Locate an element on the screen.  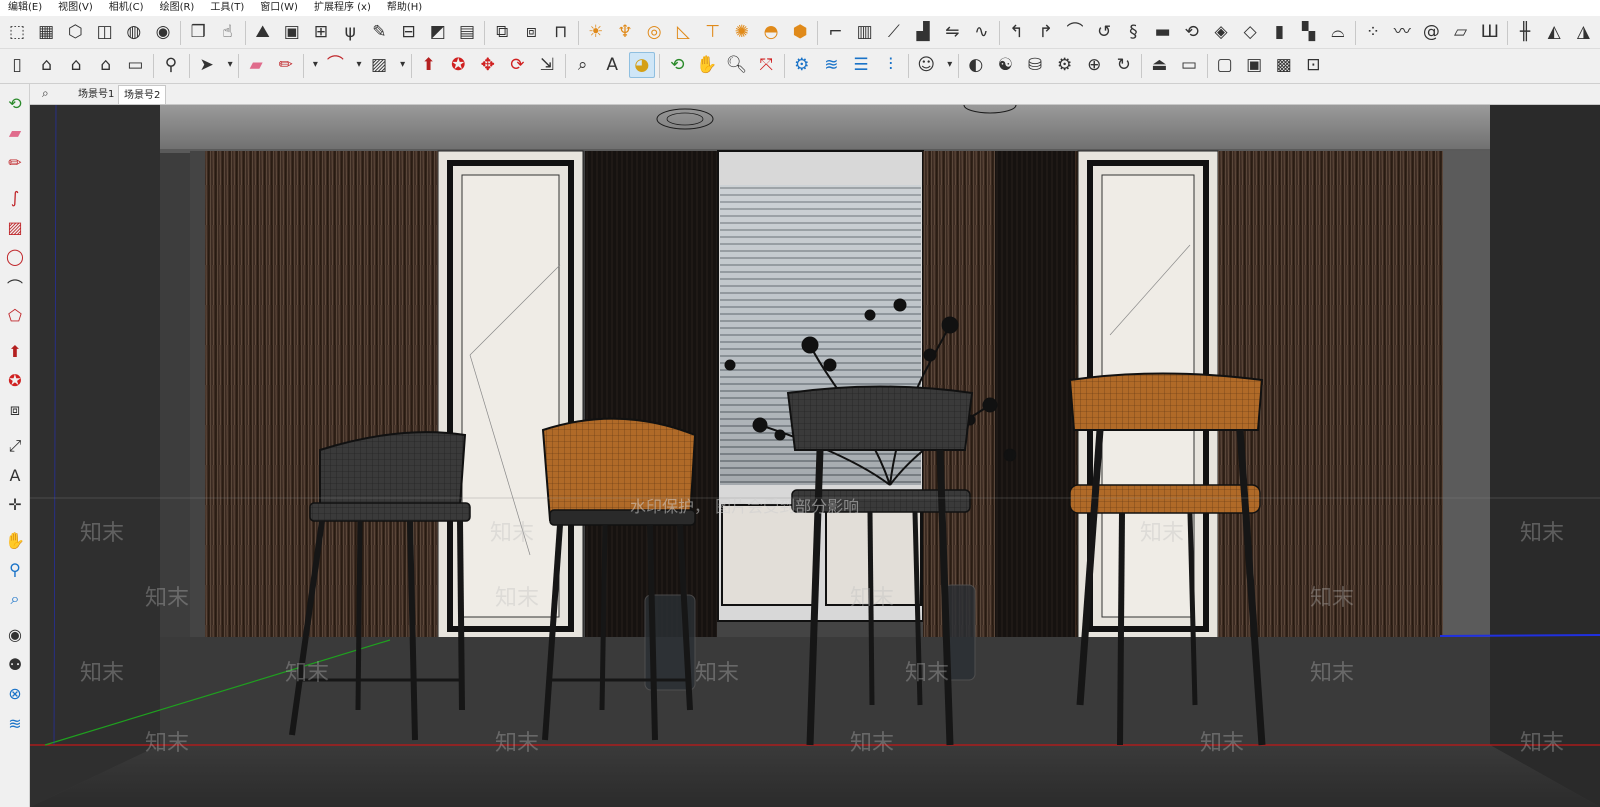
component-icon: ❒ is located at coordinates (198, 32).